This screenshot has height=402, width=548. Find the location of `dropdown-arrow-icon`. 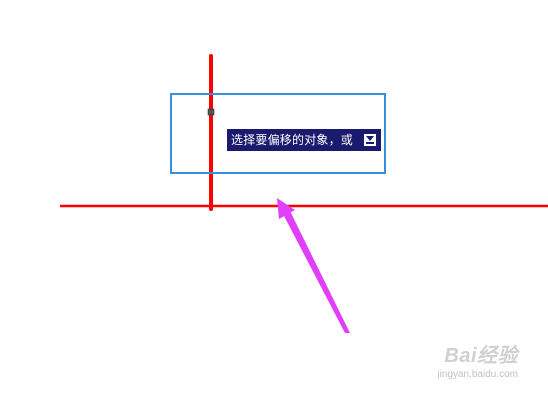

dropdown-arrow-icon is located at coordinates (370, 140).